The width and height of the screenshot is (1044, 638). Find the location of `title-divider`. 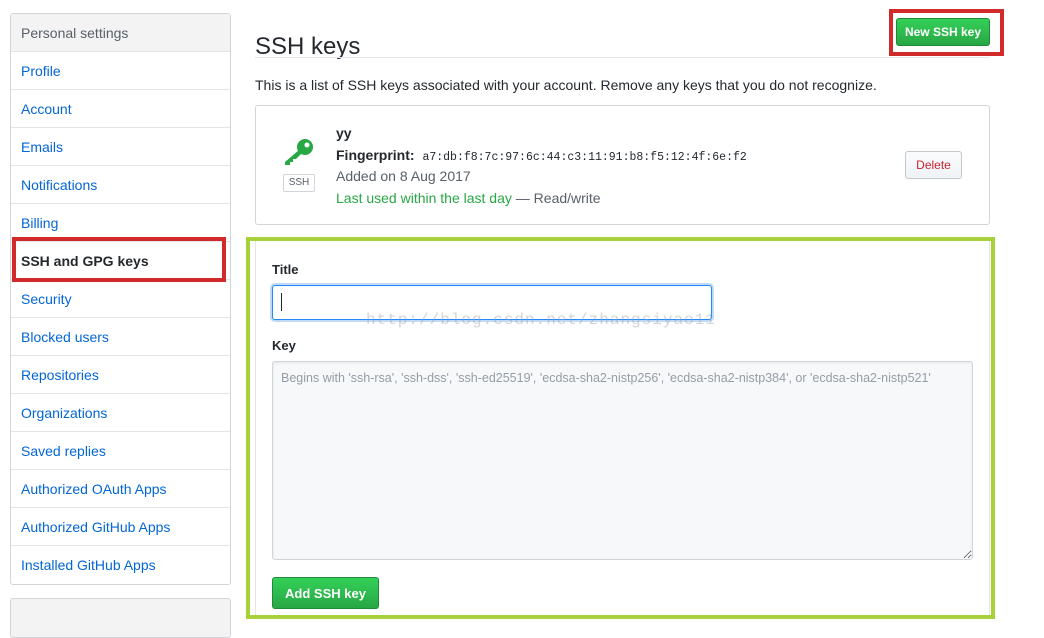

title-divider is located at coordinates (622, 57).